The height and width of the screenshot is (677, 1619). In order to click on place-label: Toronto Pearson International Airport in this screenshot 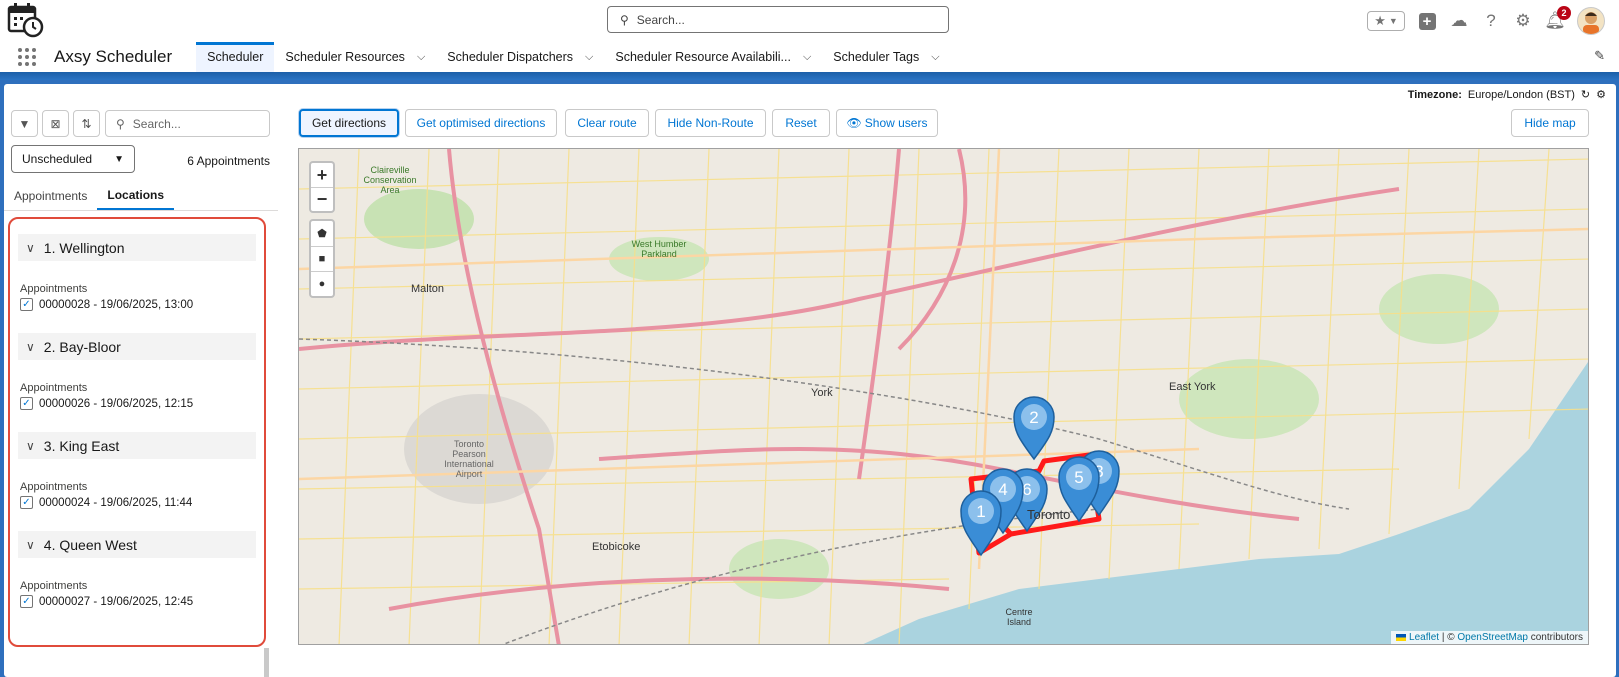, I will do `click(469, 459)`.